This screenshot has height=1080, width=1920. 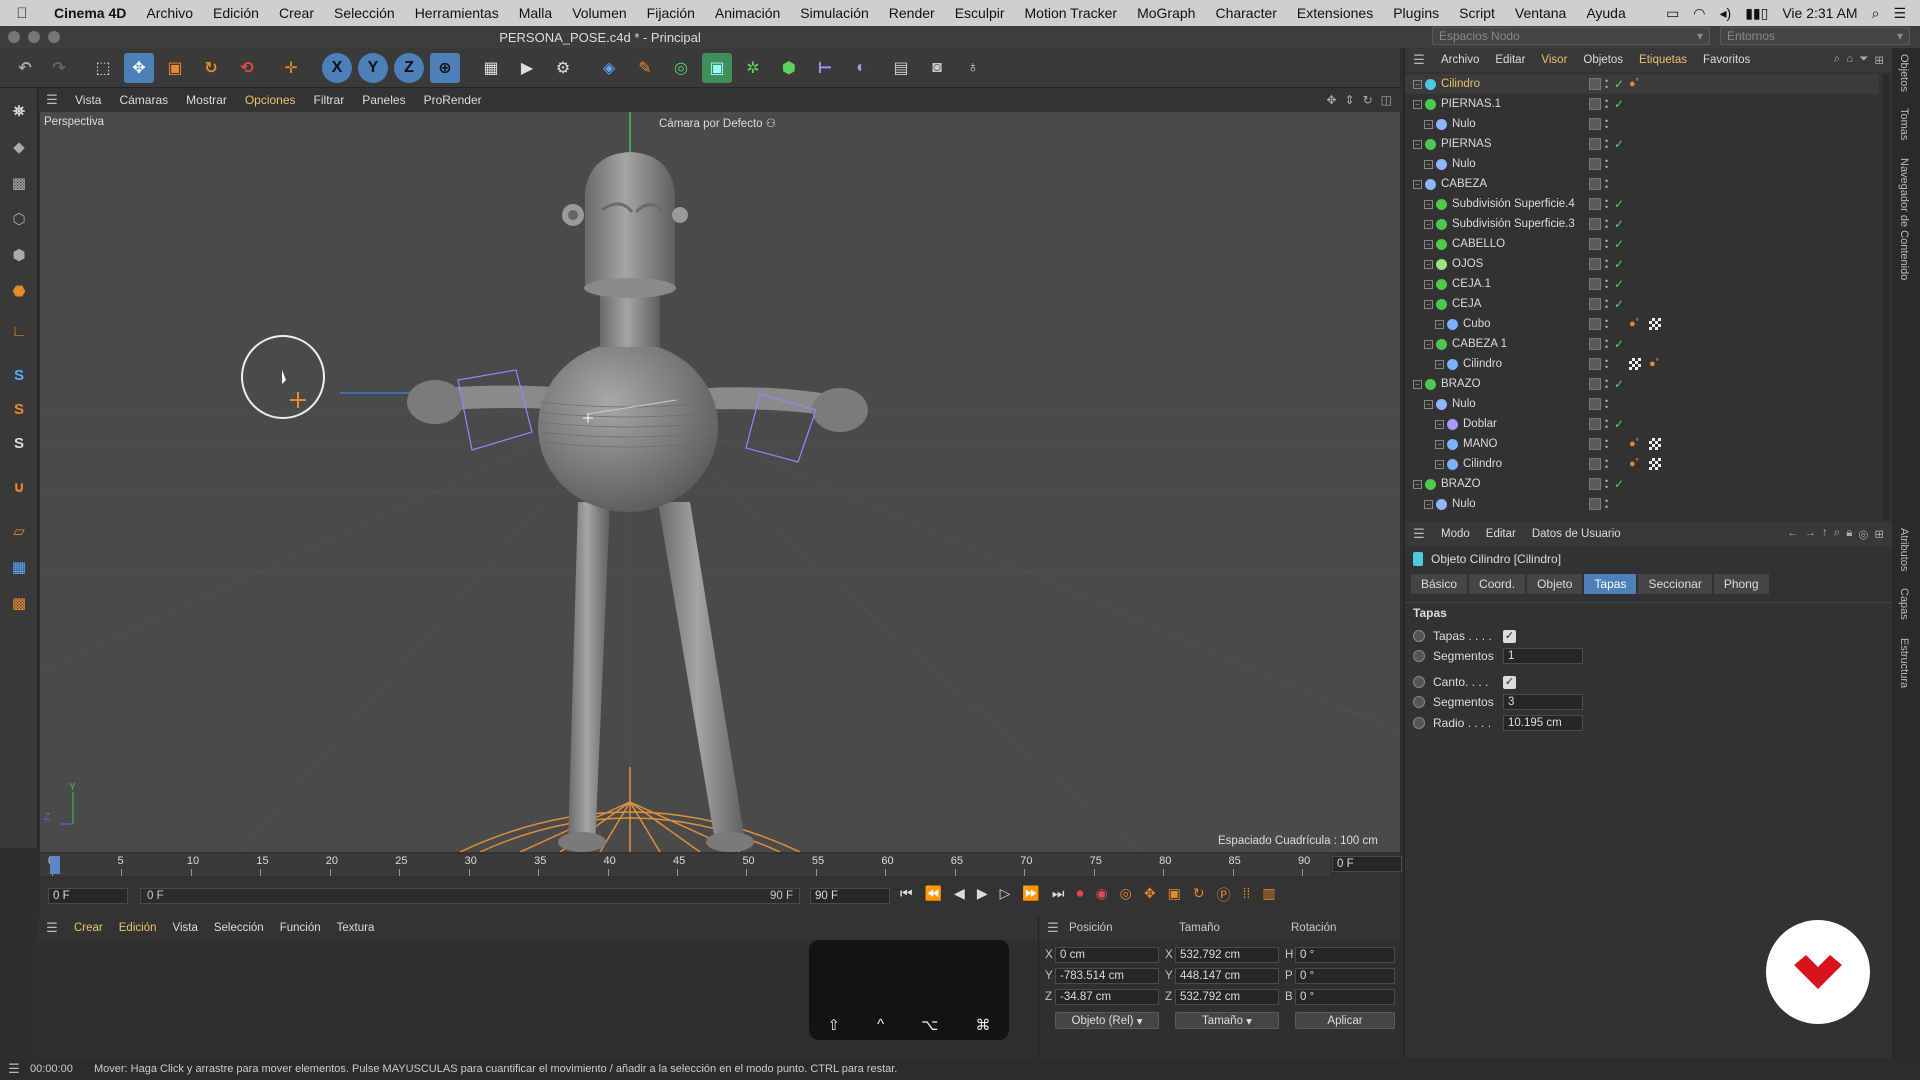 What do you see at coordinates (19, 219) in the screenshot?
I see `points-mode-icon: ⬡` at bounding box center [19, 219].